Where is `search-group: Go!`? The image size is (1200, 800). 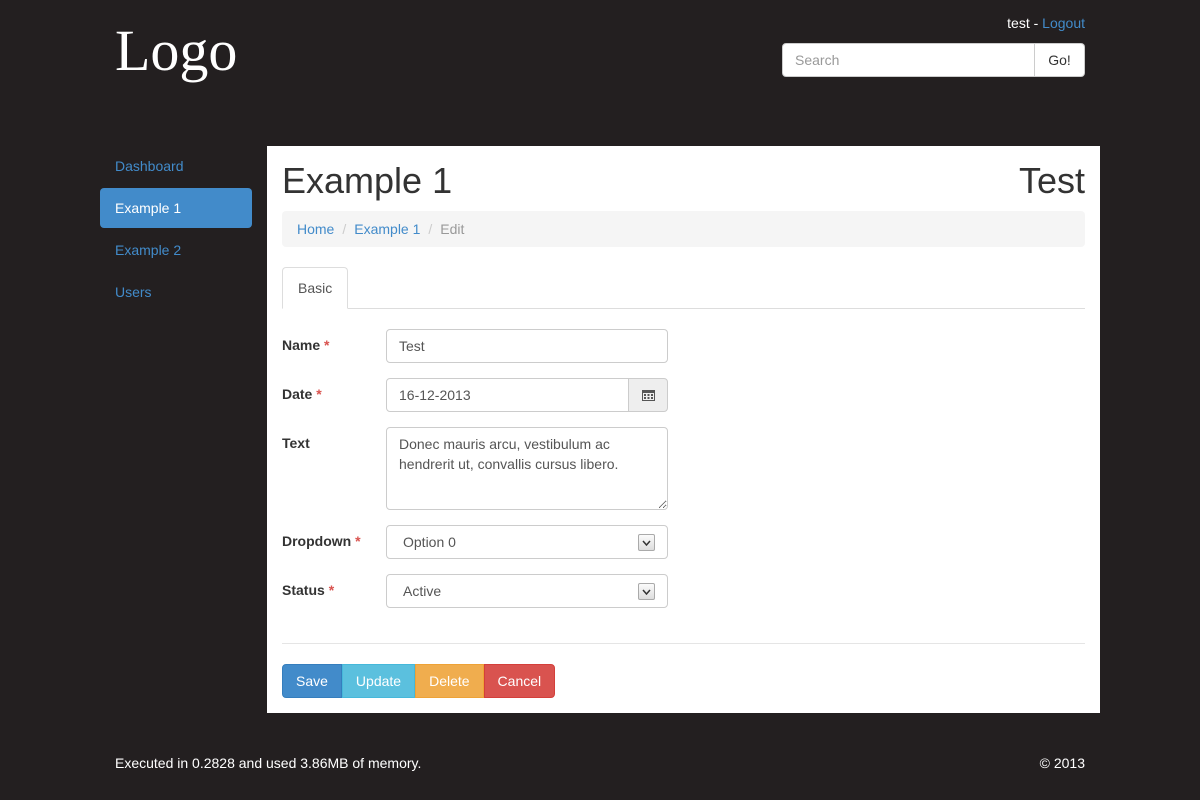 search-group: Go! is located at coordinates (933, 60).